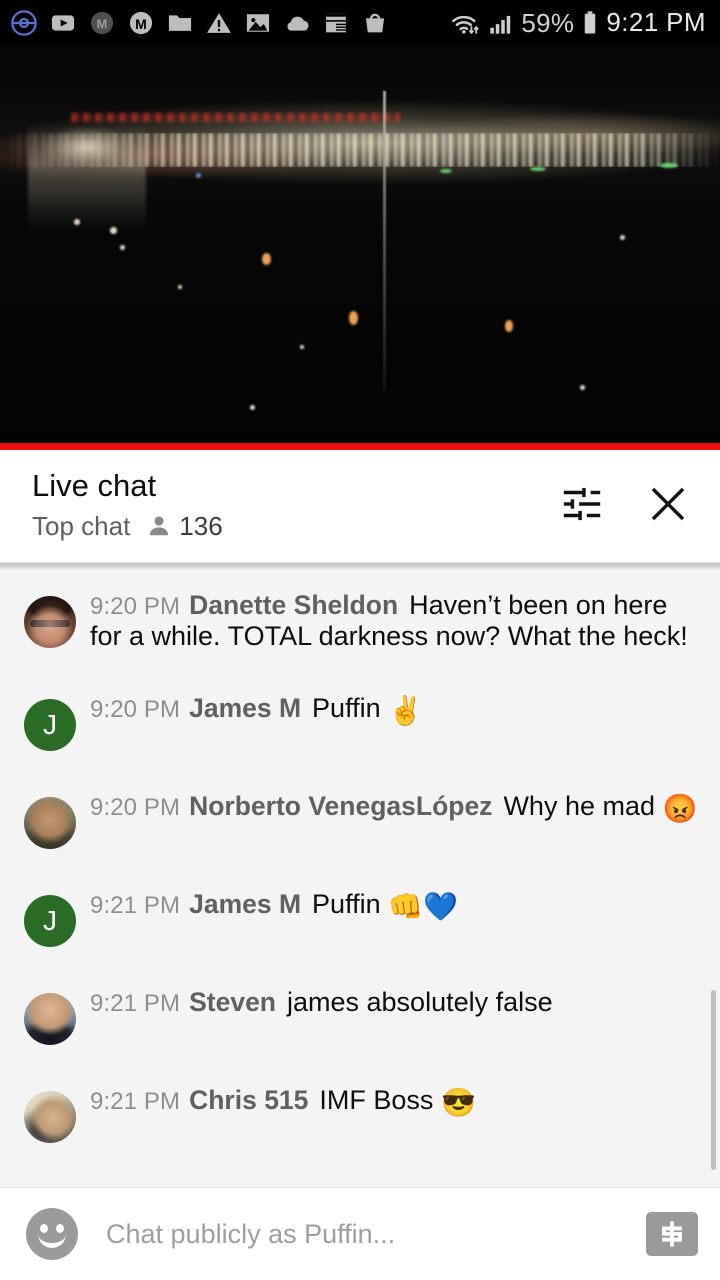 The width and height of the screenshot is (720, 1280). Describe the element at coordinates (548, 22) in the screenshot. I see `battery-percent-label: 59%` at that location.